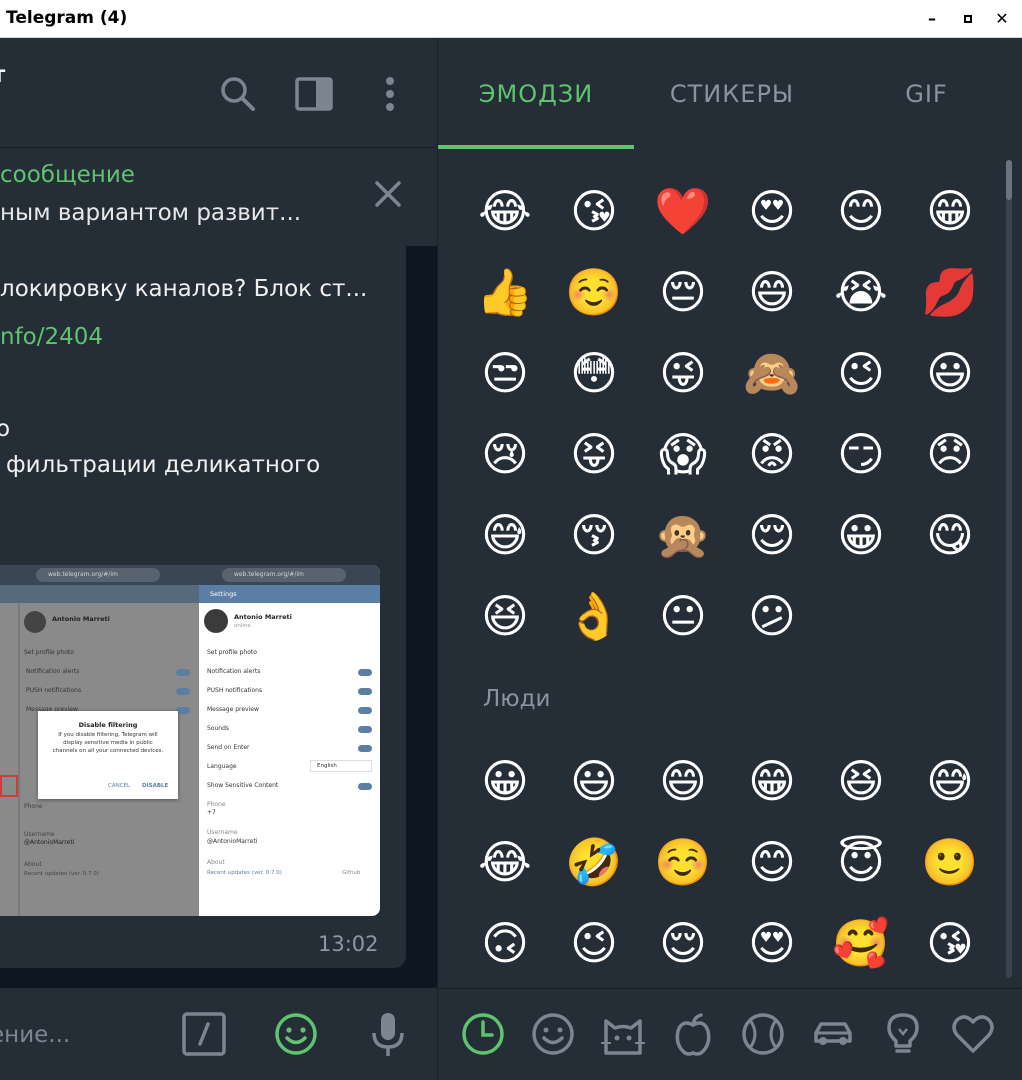 The image size is (1022, 1080). I want to click on smile-icon, so click(553, 1034).